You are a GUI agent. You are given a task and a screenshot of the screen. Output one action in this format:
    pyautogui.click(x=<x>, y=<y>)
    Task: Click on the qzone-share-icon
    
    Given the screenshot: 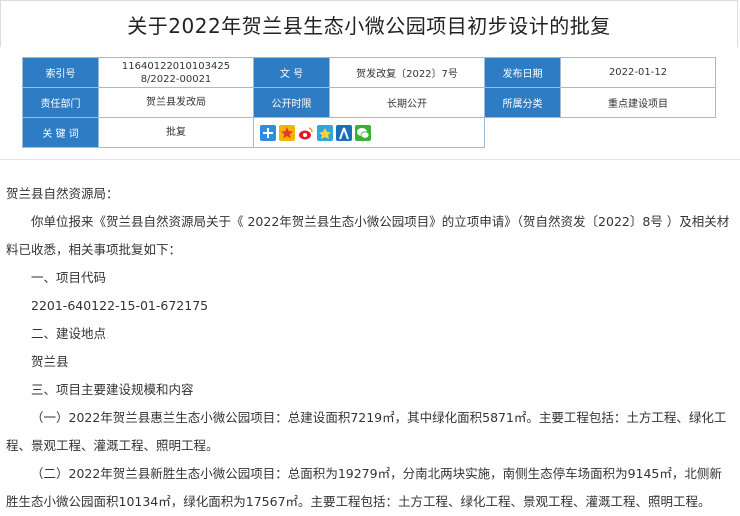 What is the action you would take?
    pyautogui.click(x=325, y=132)
    